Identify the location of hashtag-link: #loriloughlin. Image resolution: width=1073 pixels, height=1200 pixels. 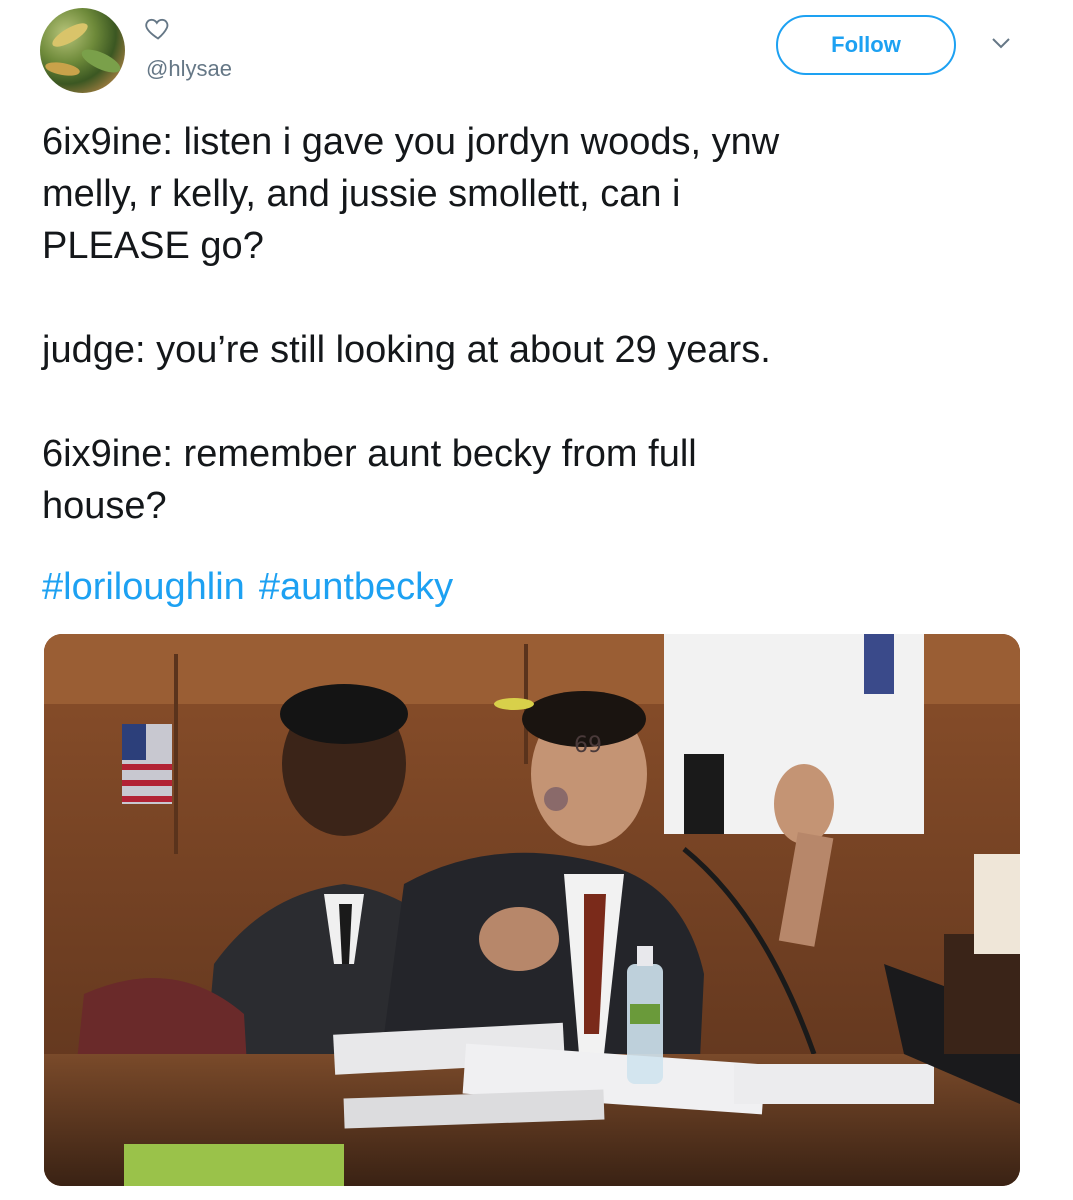
(143, 587).